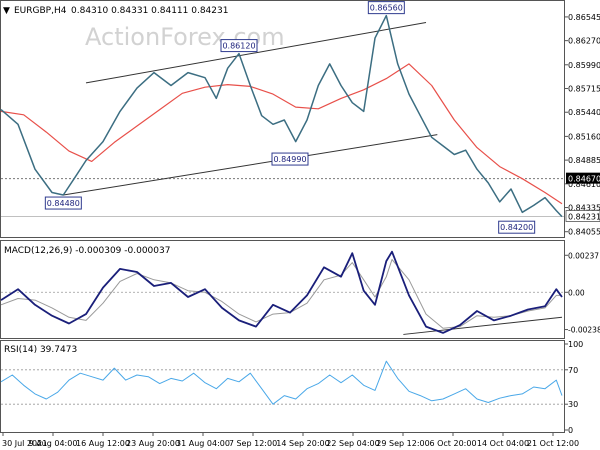 This screenshot has width=600, height=450. I want to click on symbol-label: EURGBP,H4, so click(40, 11).